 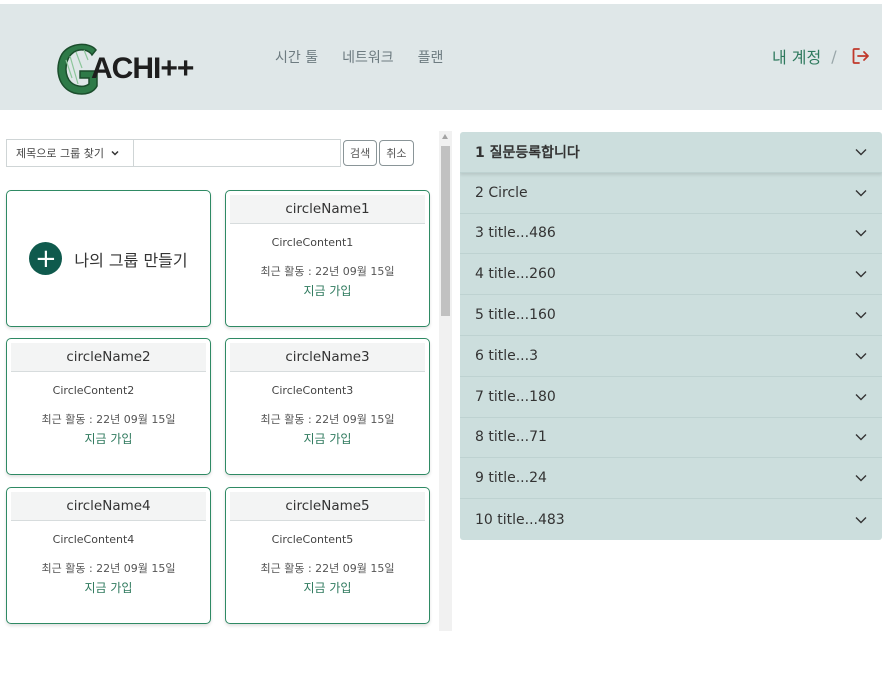 What do you see at coordinates (671, 438) in the screenshot?
I see `accordion-item: 8 title...71` at bounding box center [671, 438].